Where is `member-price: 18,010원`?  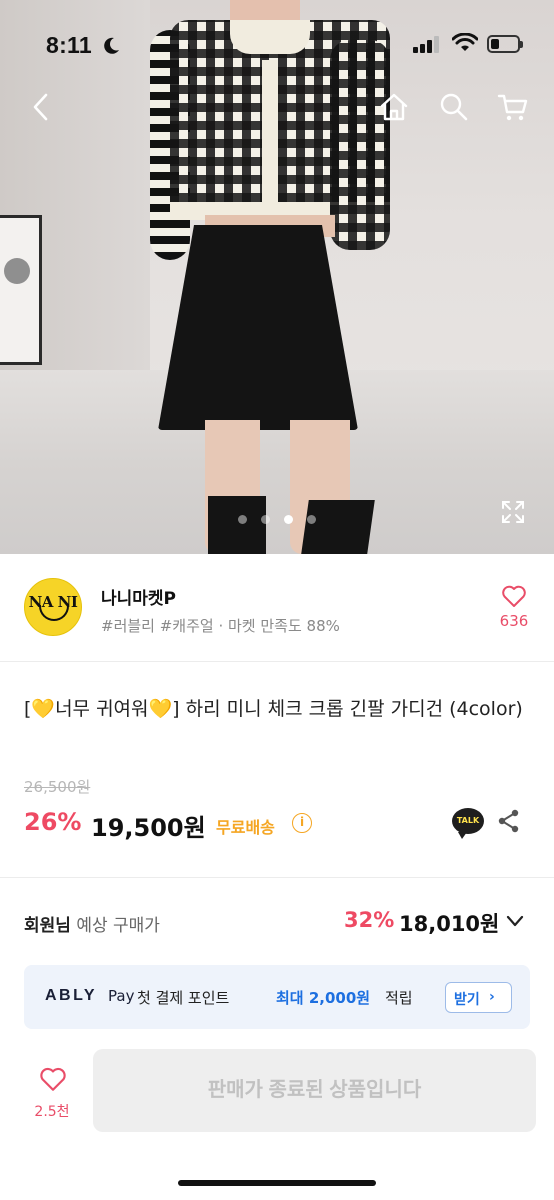 member-price: 18,010원 is located at coordinates (449, 924).